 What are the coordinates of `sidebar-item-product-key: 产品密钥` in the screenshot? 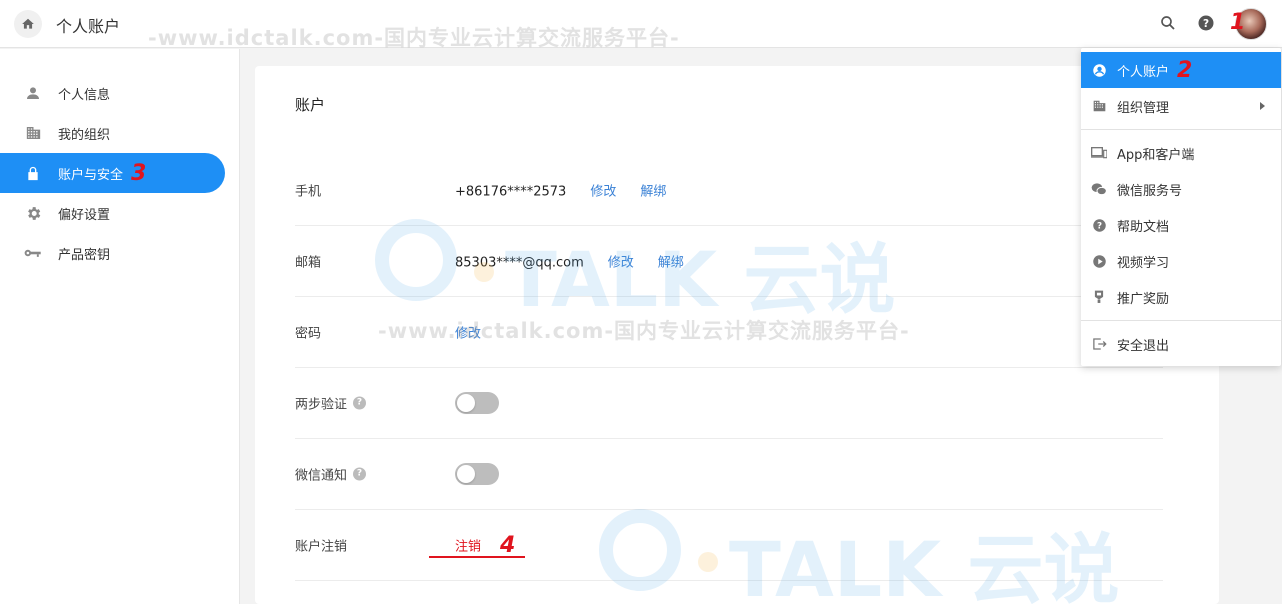 It's located at (112, 253).